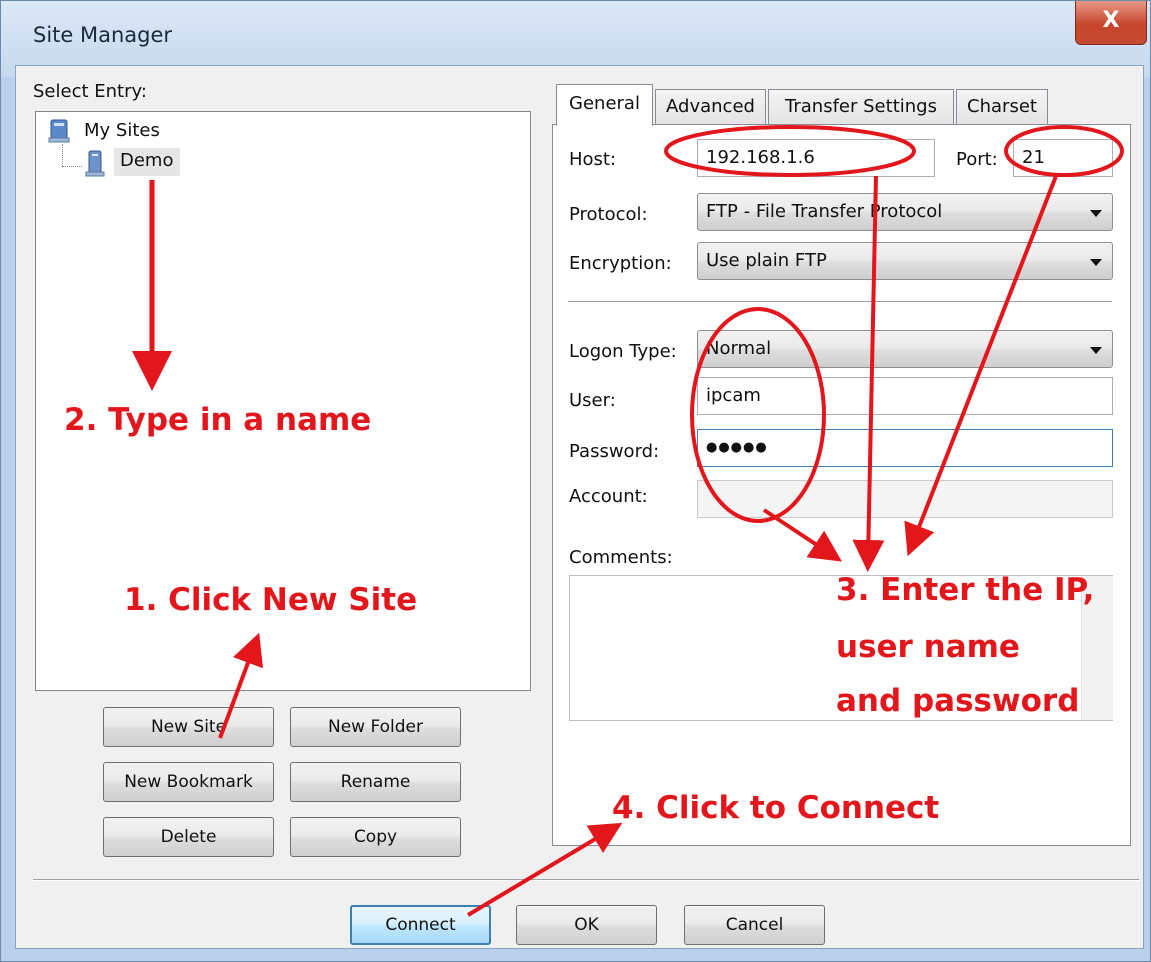  What do you see at coordinates (958, 701) in the screenshot?
I see `annotation-step3-line3: and password` at bounding box center [958, 701].